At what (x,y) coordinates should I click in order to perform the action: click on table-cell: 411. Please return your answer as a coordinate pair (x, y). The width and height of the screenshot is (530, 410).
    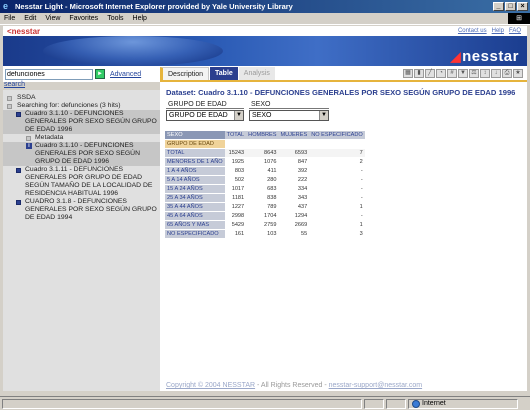
    Looking at the image, I should click on (262, 171).